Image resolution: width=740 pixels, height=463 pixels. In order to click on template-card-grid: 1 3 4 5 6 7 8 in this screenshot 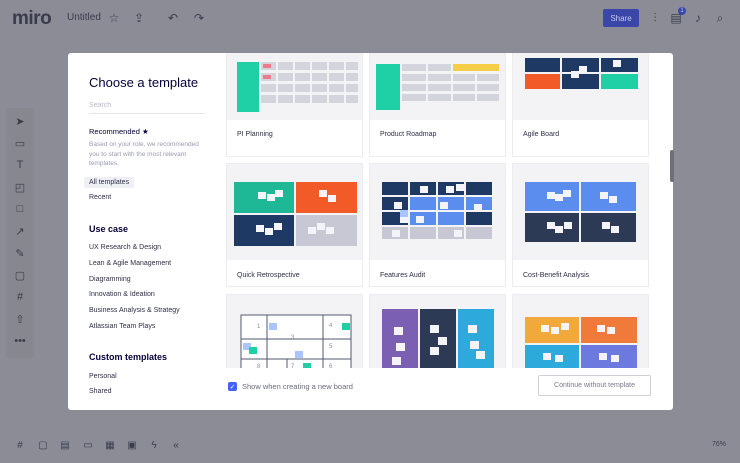, I will do `click(294, 331)`.